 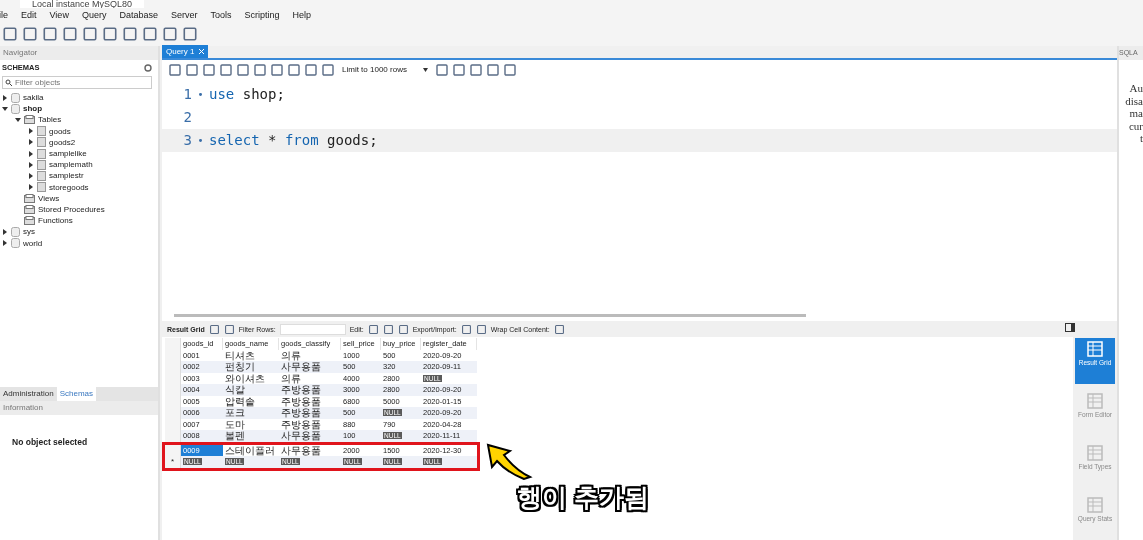 I want to click on panel-title: Navigator, so click(x=79, y=53).